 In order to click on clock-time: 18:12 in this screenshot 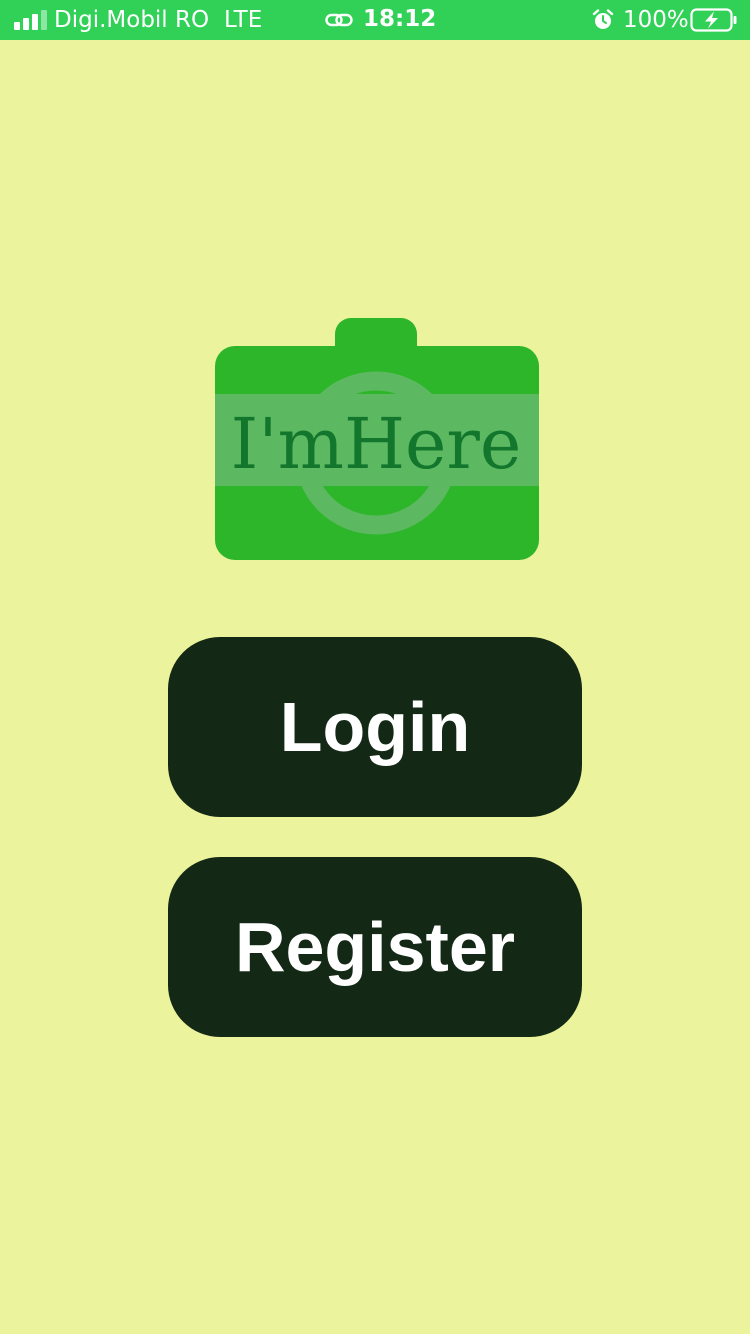, I will do `click(400, 19)`.